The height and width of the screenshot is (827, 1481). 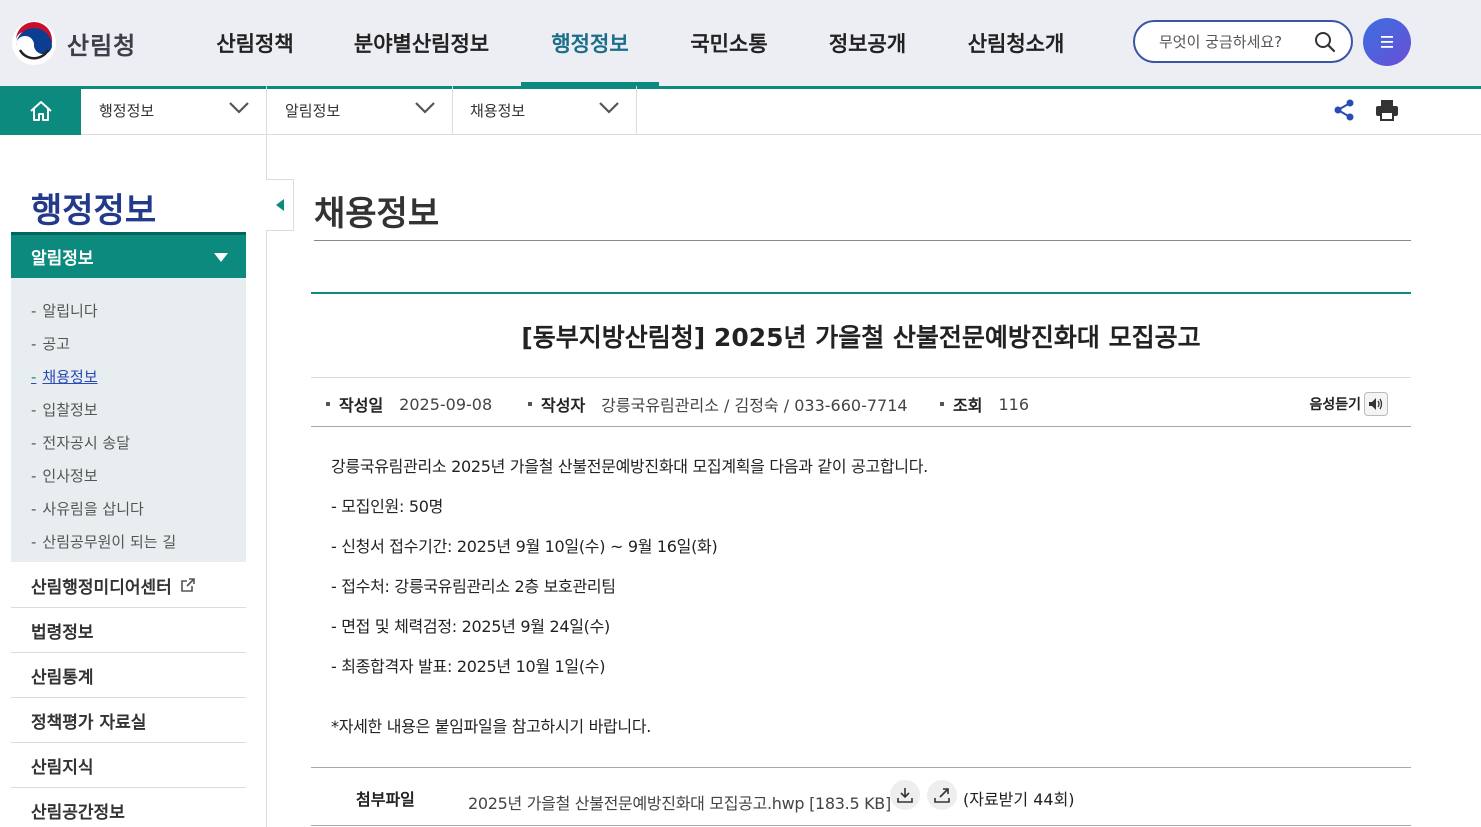 What do you see at coordinates (109, 542) in the screenshot?
I see `sidebar-item-label: 산림공무원이 되는 길` at bounding box center [109, 542].